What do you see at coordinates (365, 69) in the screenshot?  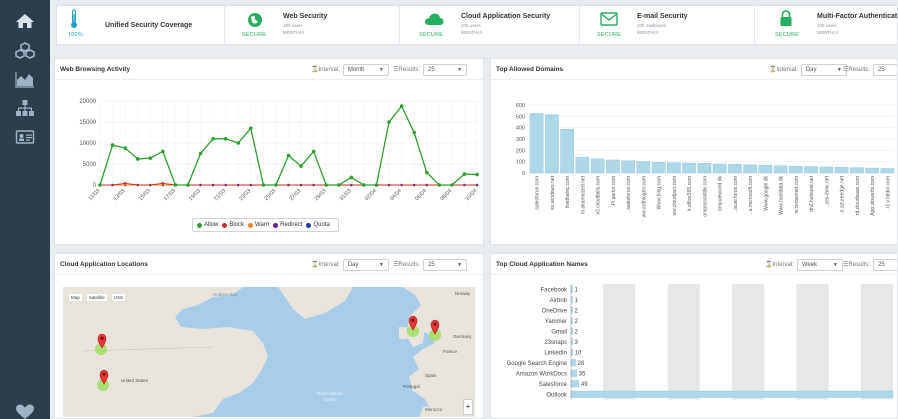 I see `interval-select: Month ▼` at bounding box center [365, 69].